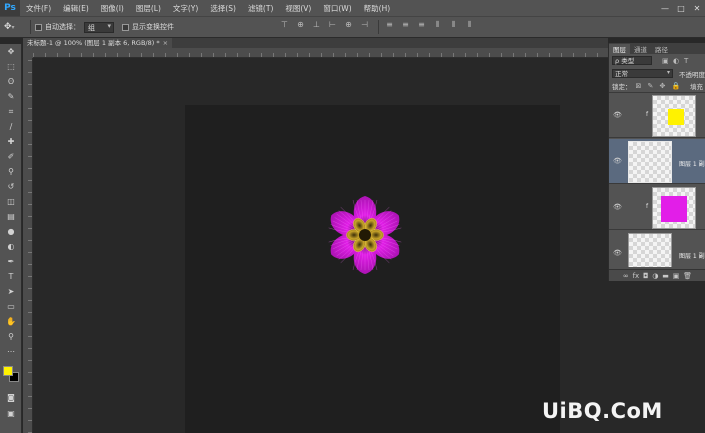  I want to click on align-hcenter-icon: ⊕, so click(348, 26).